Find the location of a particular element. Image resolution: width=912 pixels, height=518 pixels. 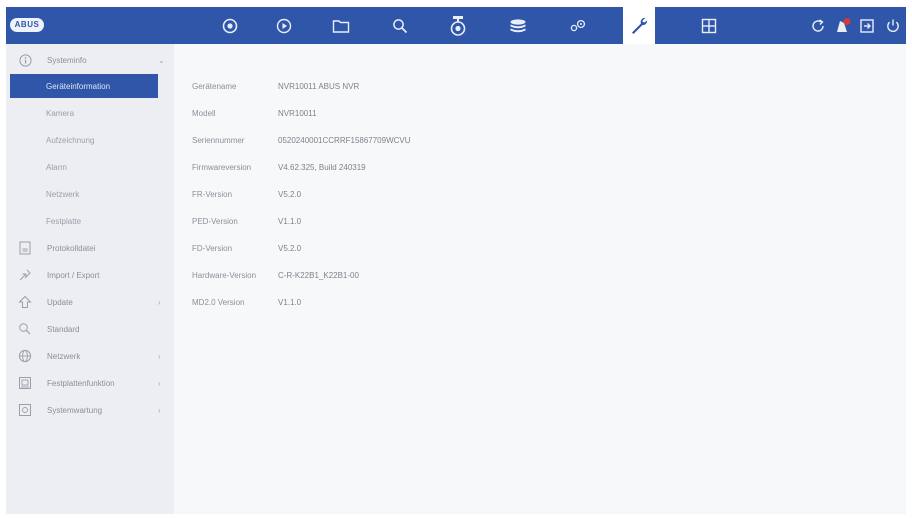

sidebar-item-label: Standard is located at coordinates (63, 329).